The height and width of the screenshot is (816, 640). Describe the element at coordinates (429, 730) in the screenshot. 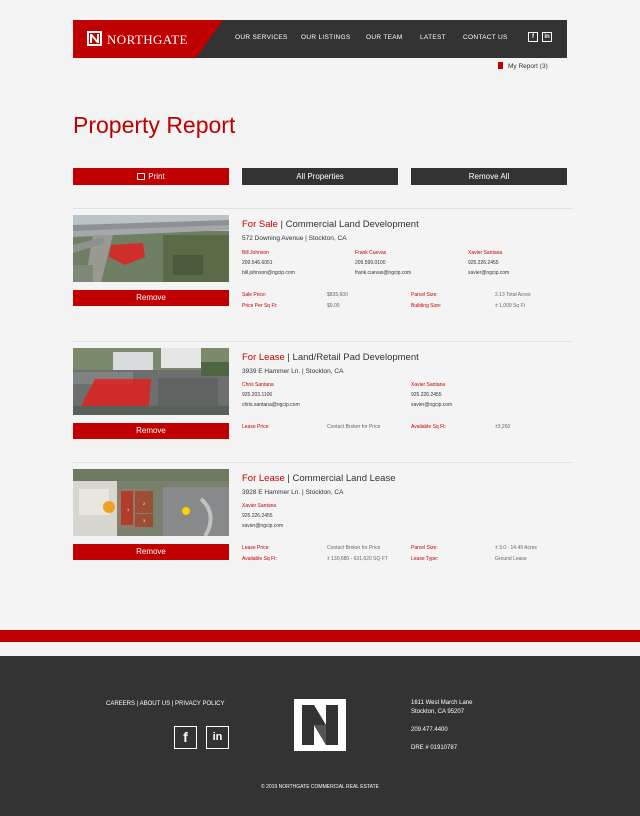

I see `footer-phone: 209.477.4400` at that location.